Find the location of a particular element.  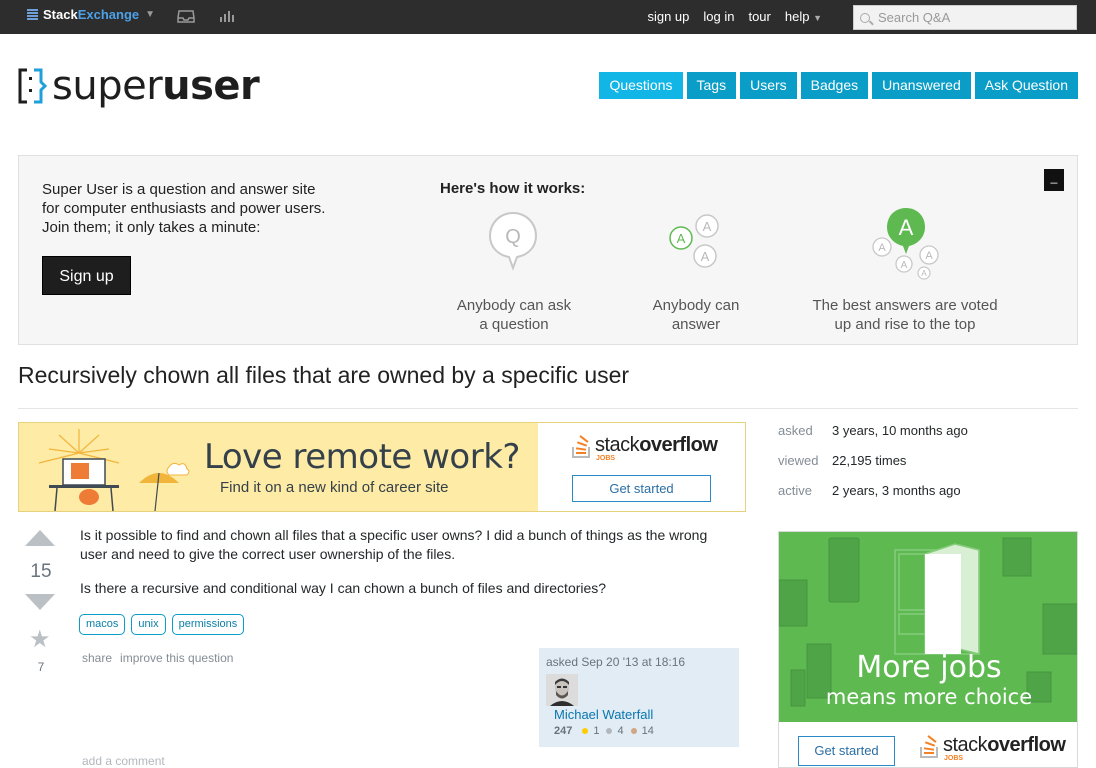

search-icon is located at coordinates (865, 17).